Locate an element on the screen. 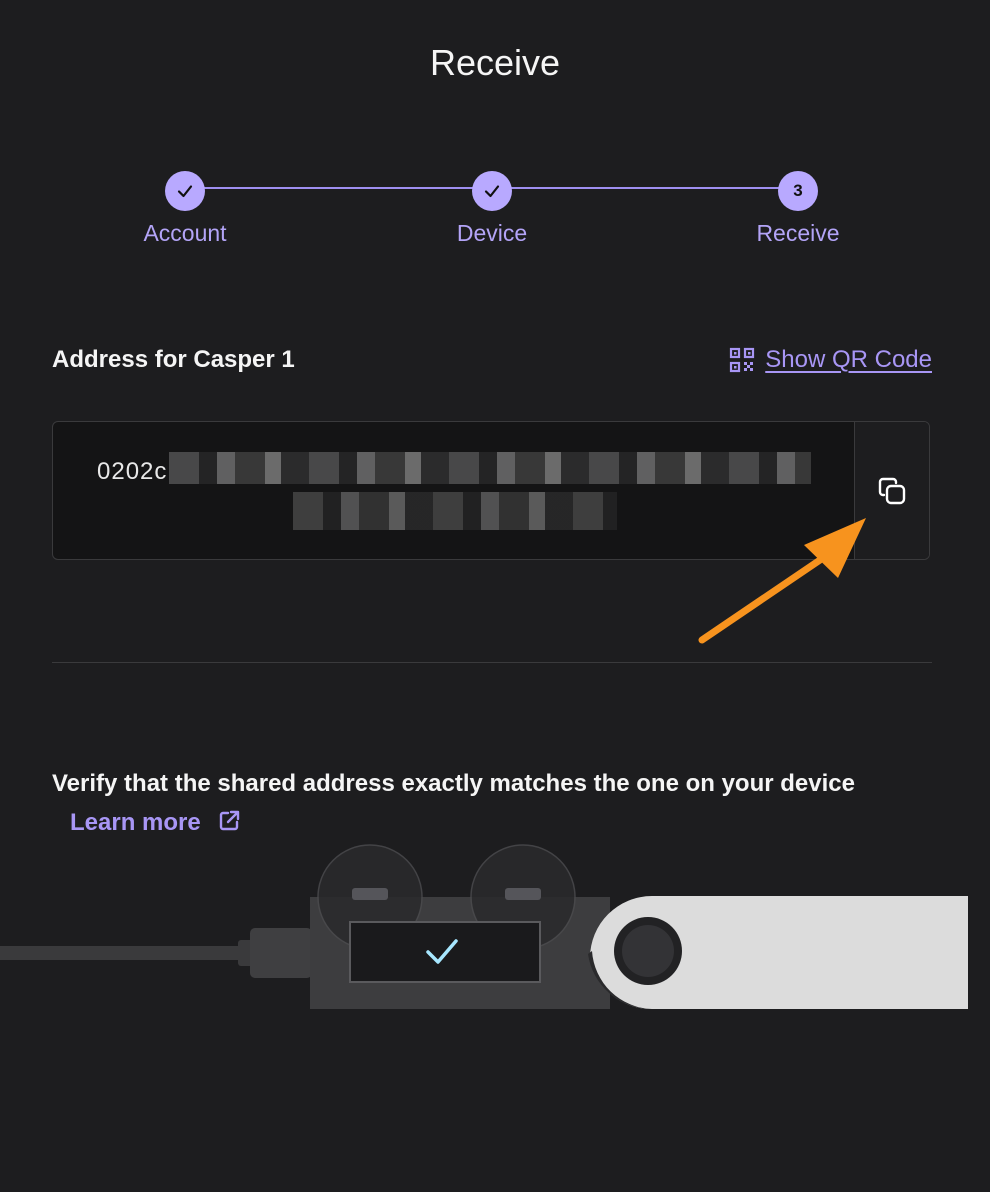 The image size is (990, 1192). copy-icon is located at coordinates (892, 490).